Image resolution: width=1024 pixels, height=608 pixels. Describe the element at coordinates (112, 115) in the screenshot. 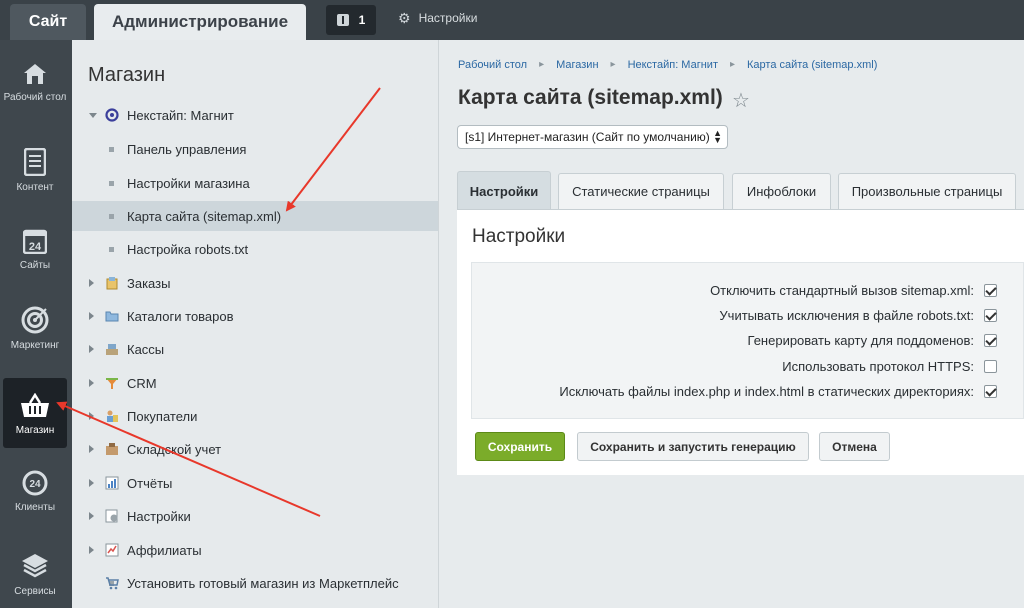

I see `target-circle-icon` at that location.